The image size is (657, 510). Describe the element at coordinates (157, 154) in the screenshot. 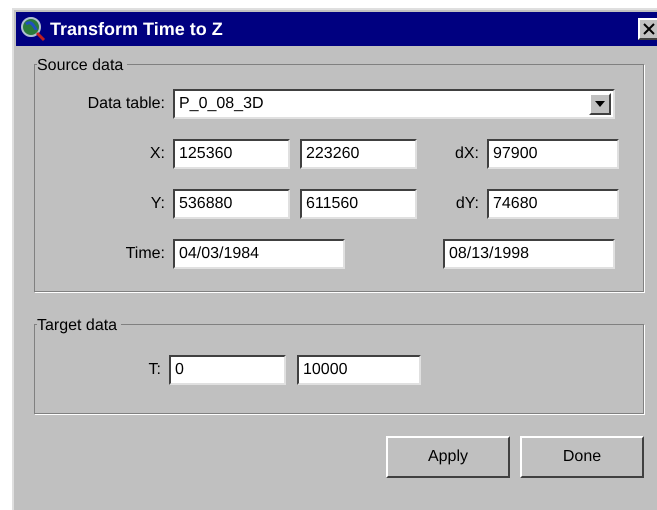

I see `field-label: X:` at that location.